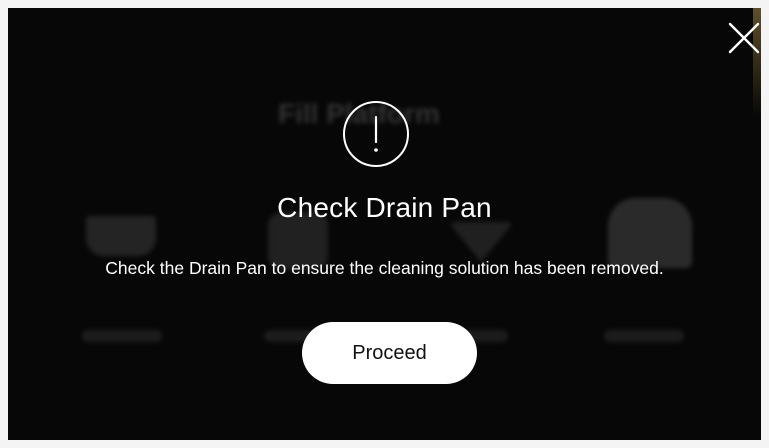 Image resolution: width=769 pixels, height=448 pixels. What do you see at coordinates (376, 134) in the screenshot?
I see `exclamation-circle-icon` at bounding box center [376, 134].